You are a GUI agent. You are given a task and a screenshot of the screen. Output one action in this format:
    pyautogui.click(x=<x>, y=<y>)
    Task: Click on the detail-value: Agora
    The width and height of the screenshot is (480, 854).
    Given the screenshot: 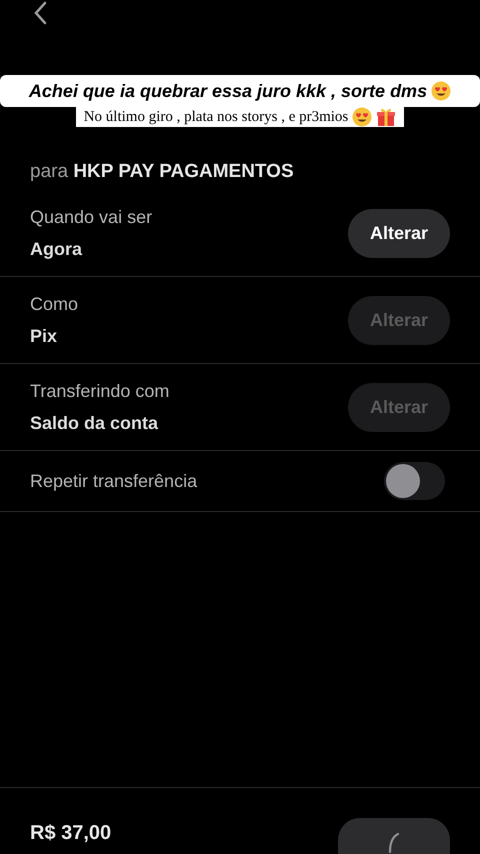 What is the action you would take?
    pyautogui.click(x=57, y=249)
    